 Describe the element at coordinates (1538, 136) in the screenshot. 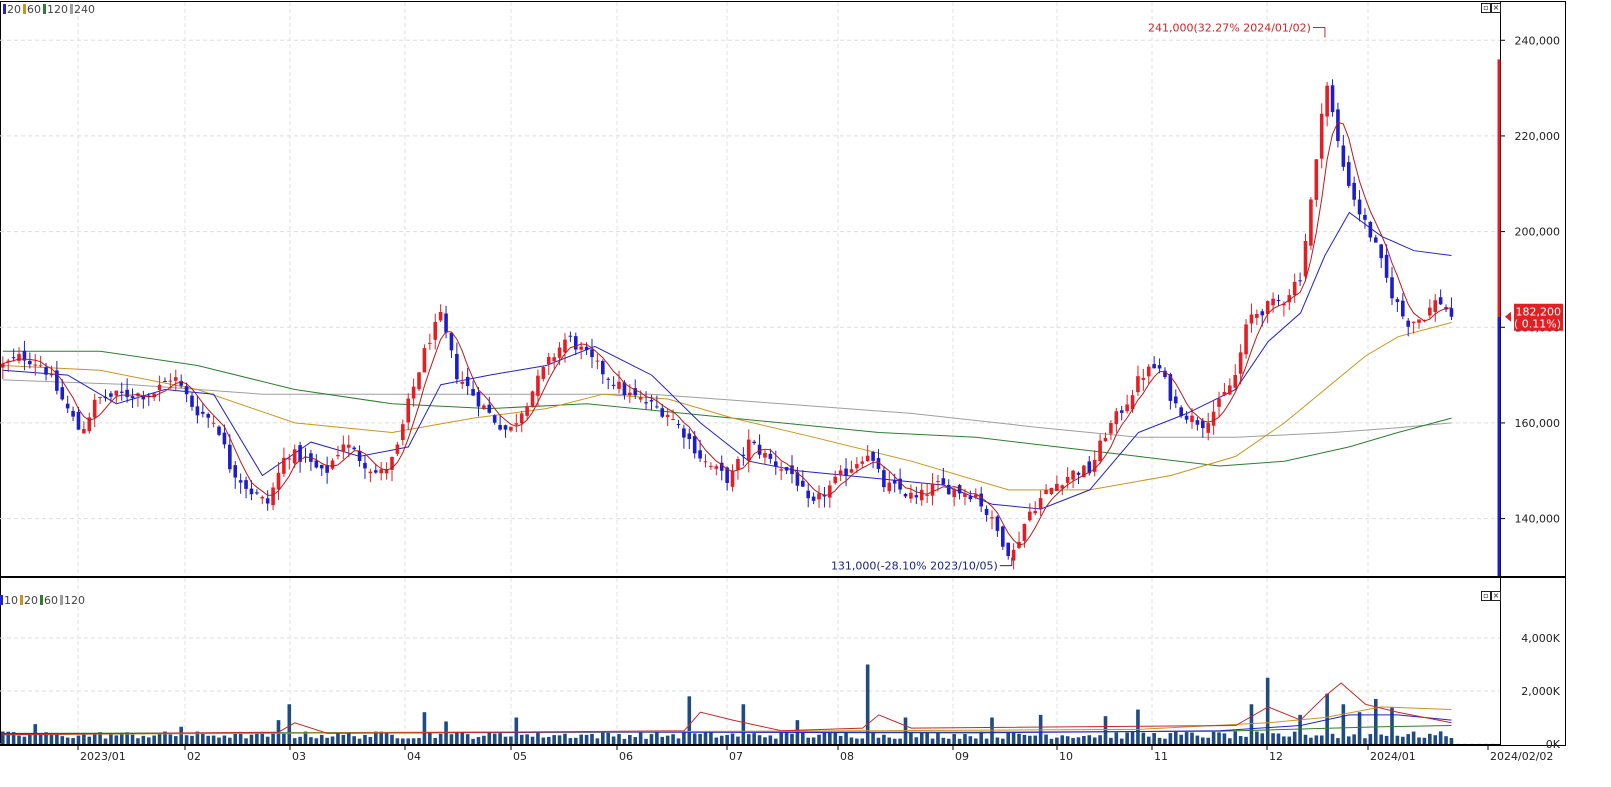

I see `price-y-tick-label: 220,000` at that location.